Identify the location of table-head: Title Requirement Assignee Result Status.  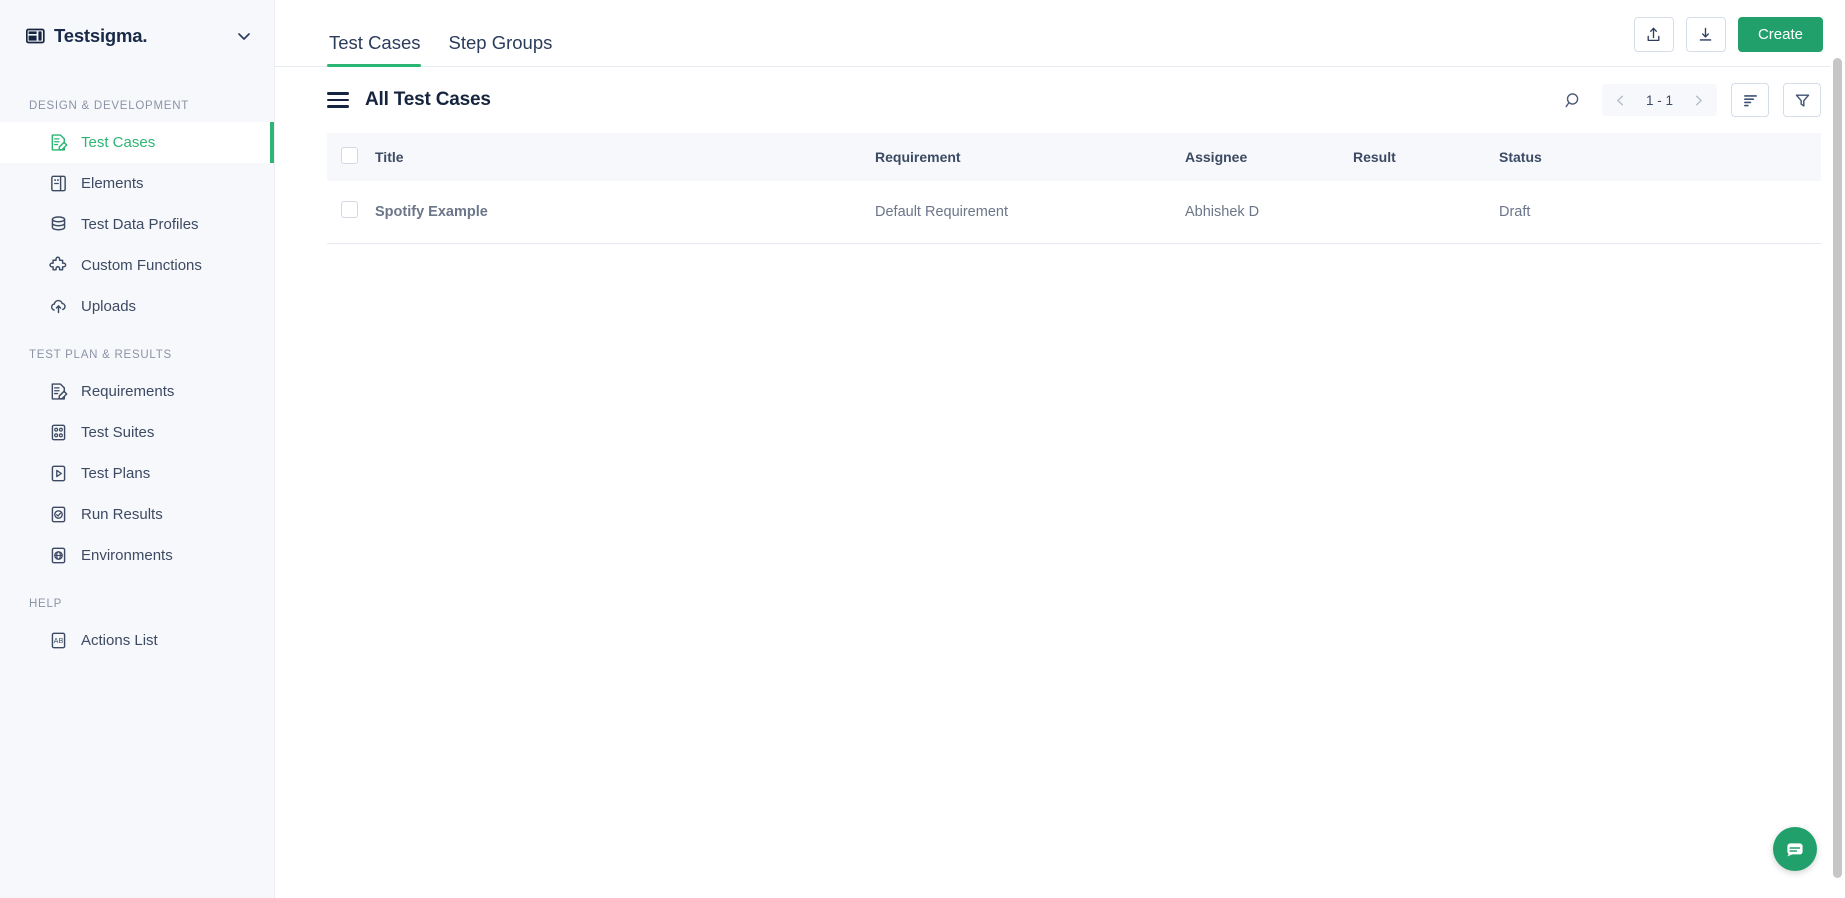
(1074, 157).